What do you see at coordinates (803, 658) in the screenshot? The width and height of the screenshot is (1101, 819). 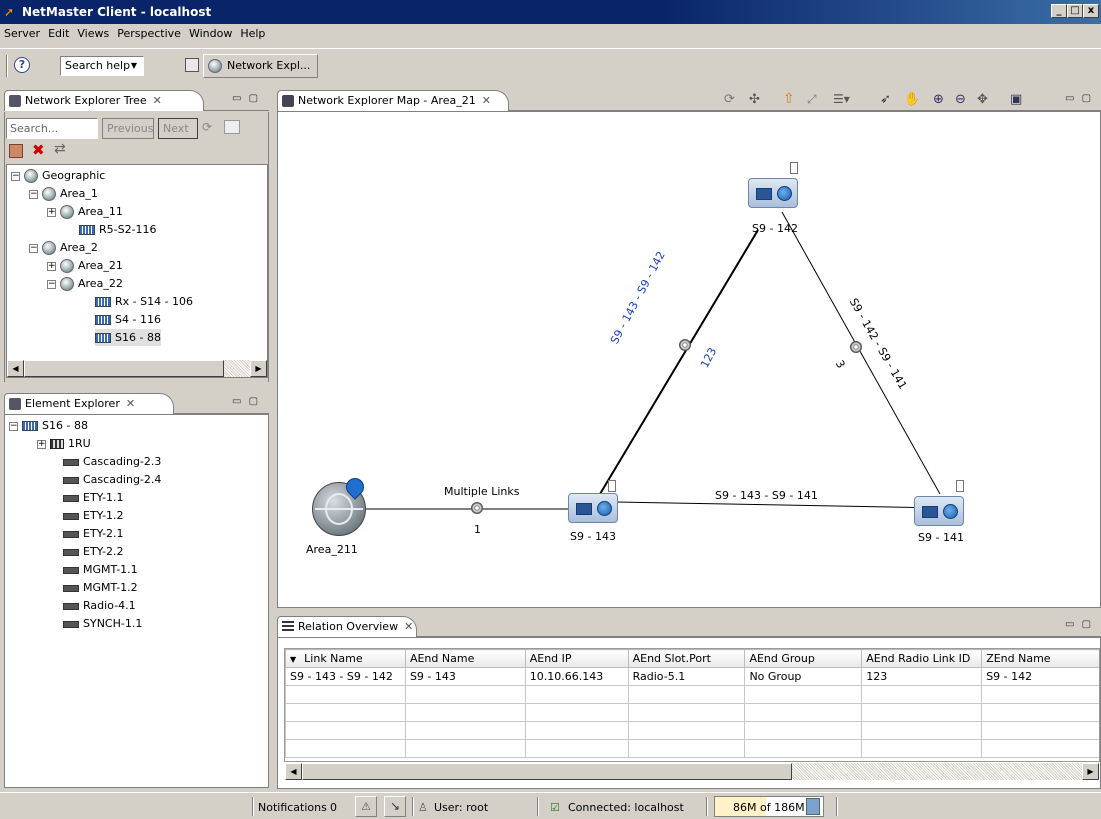 I see `column-header: AEnd Group` at bounding box center [803, 658].